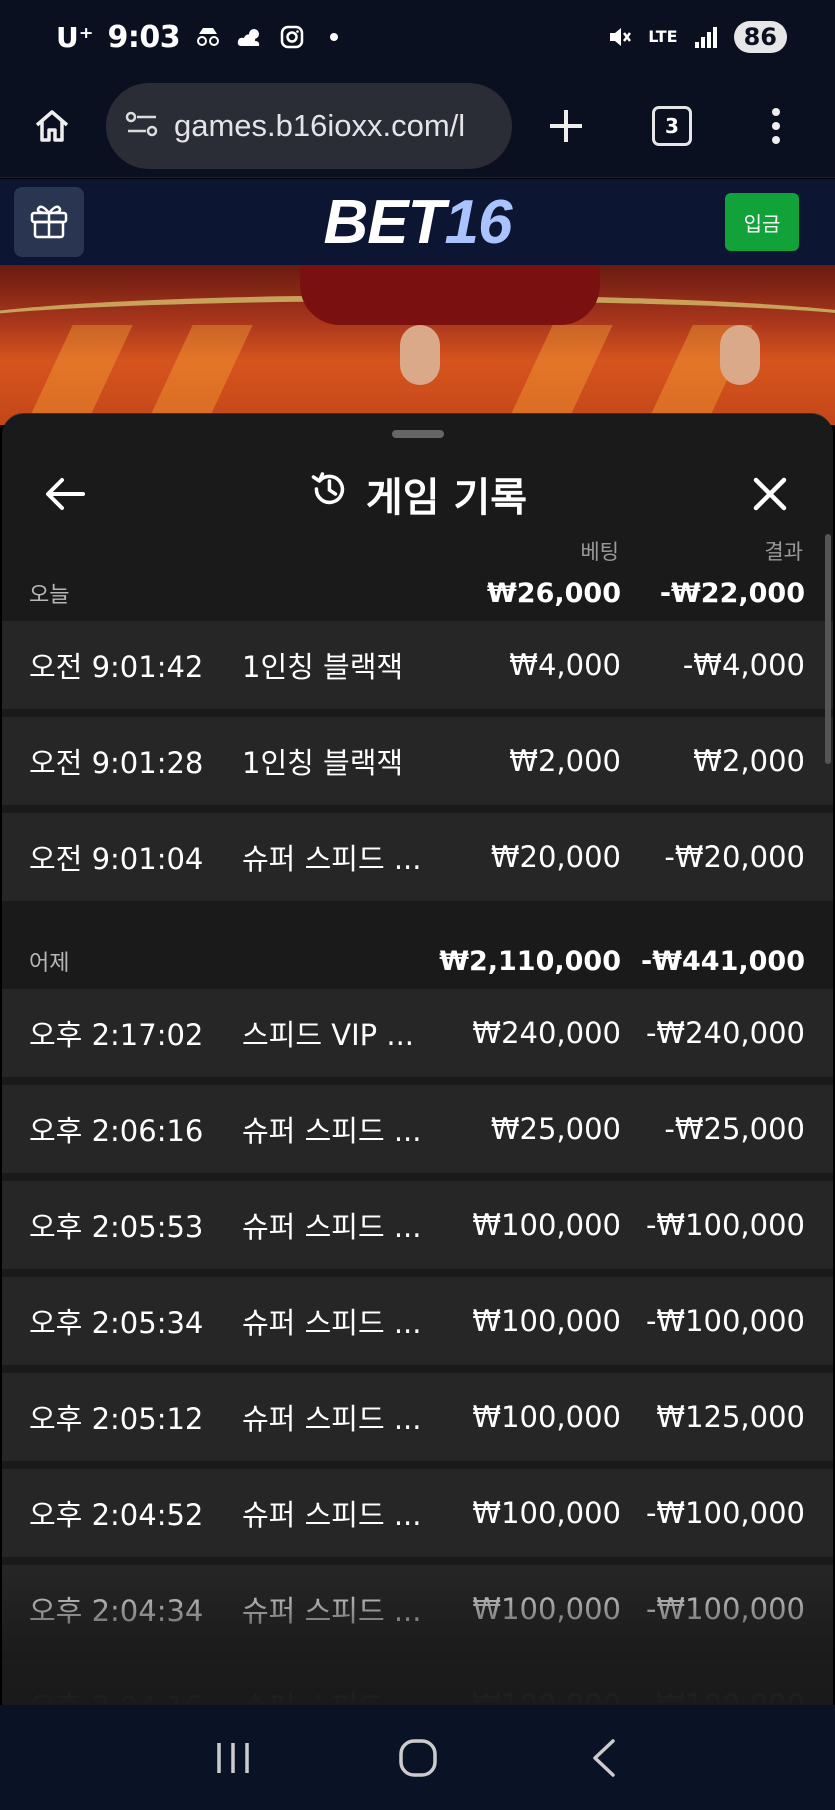  Describe the element at coordinates (233, 1758) in the screenshot. I see `recent-apps-icon` at that location.